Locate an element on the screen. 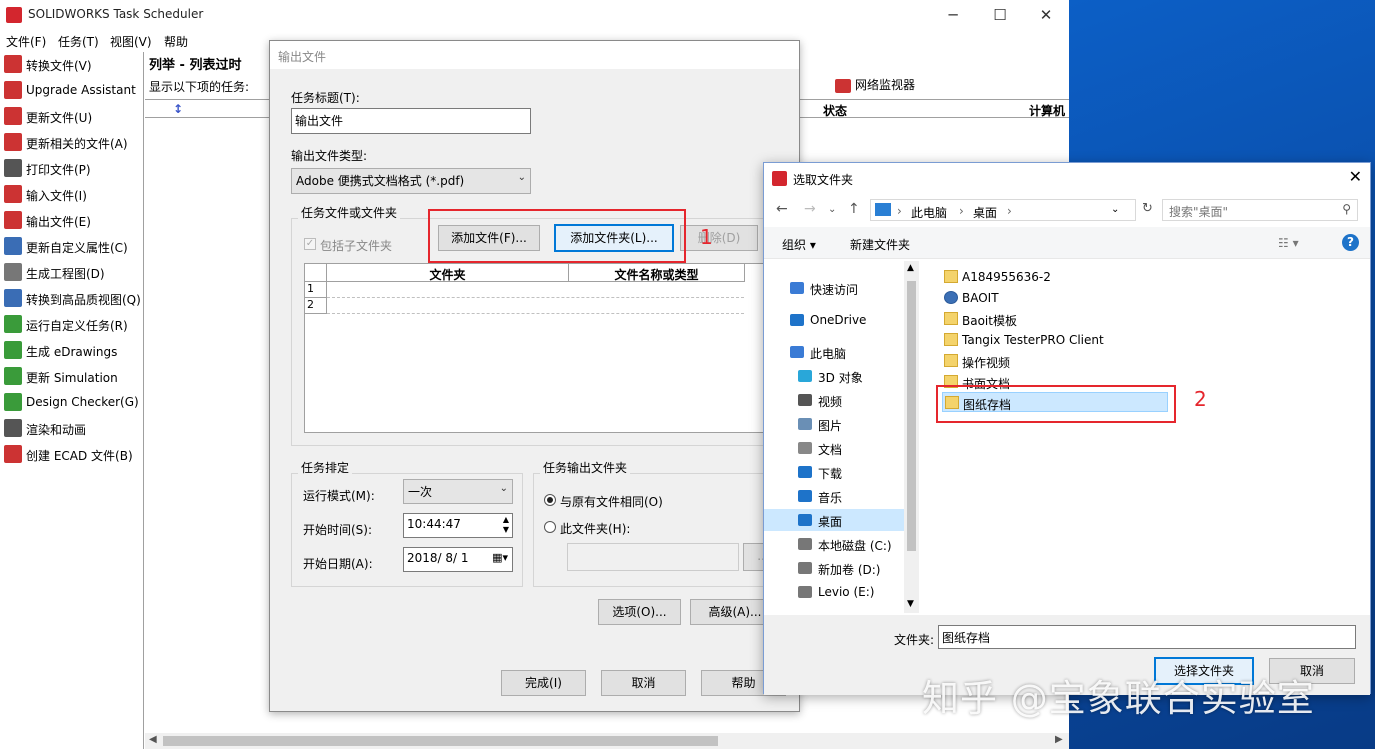 Image resolution: width=1375 pixels, height=749 pixels. nav-item-drive-d: 新加卷 (D:) is located at coordinates (834, 568).